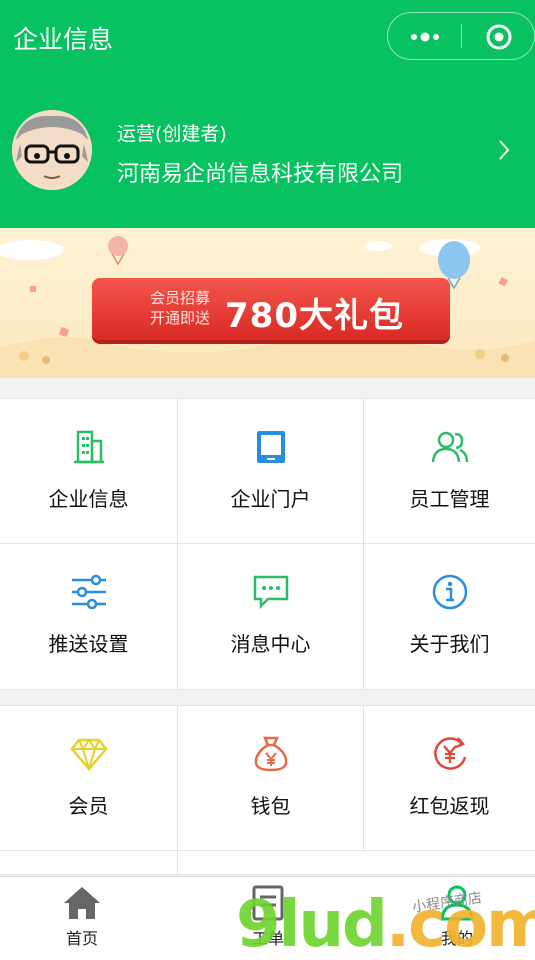  I want to click on message-icon, so click(271, 592).